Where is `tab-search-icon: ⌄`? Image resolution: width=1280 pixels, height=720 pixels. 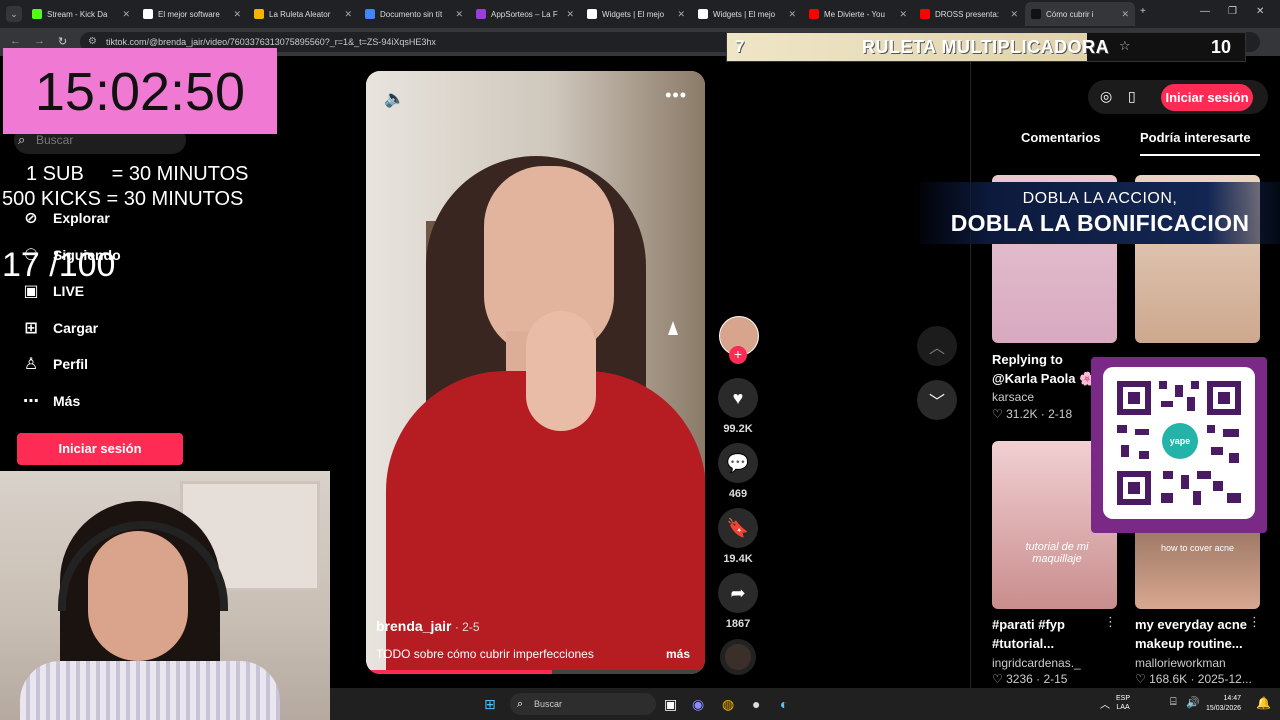
tab-search-icon: ⌄ is located at coordinates (14, 14).